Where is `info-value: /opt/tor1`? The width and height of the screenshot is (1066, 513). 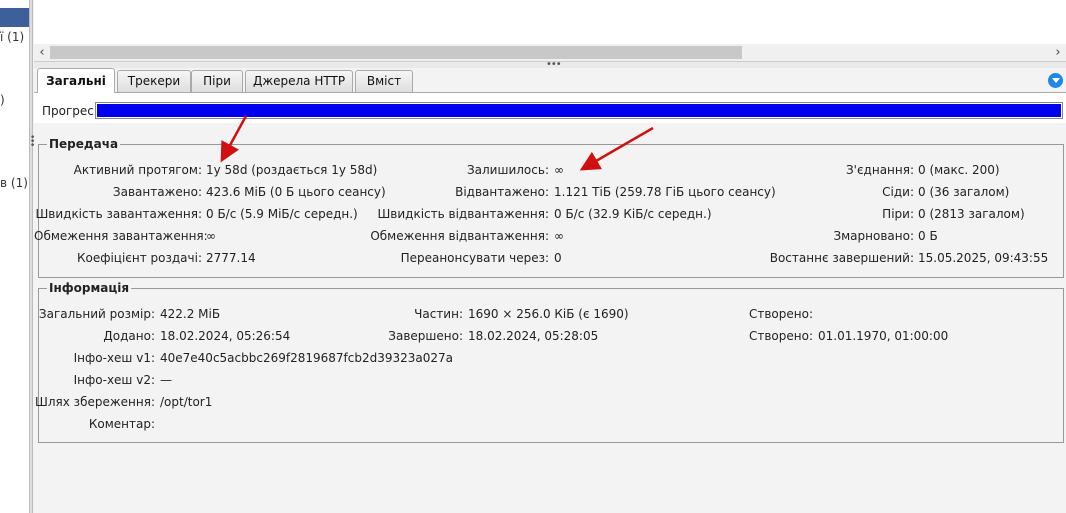
info-value: /opt/tor1 is located at coordinates (186, 402).